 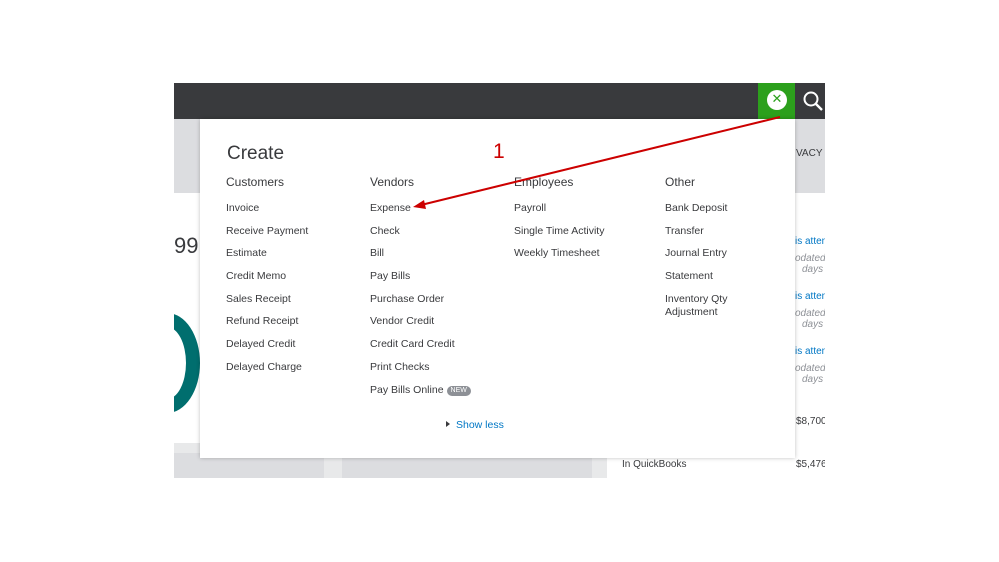 I want to click on menu-item-invoice: Invoice, so click(x=267, y=213).